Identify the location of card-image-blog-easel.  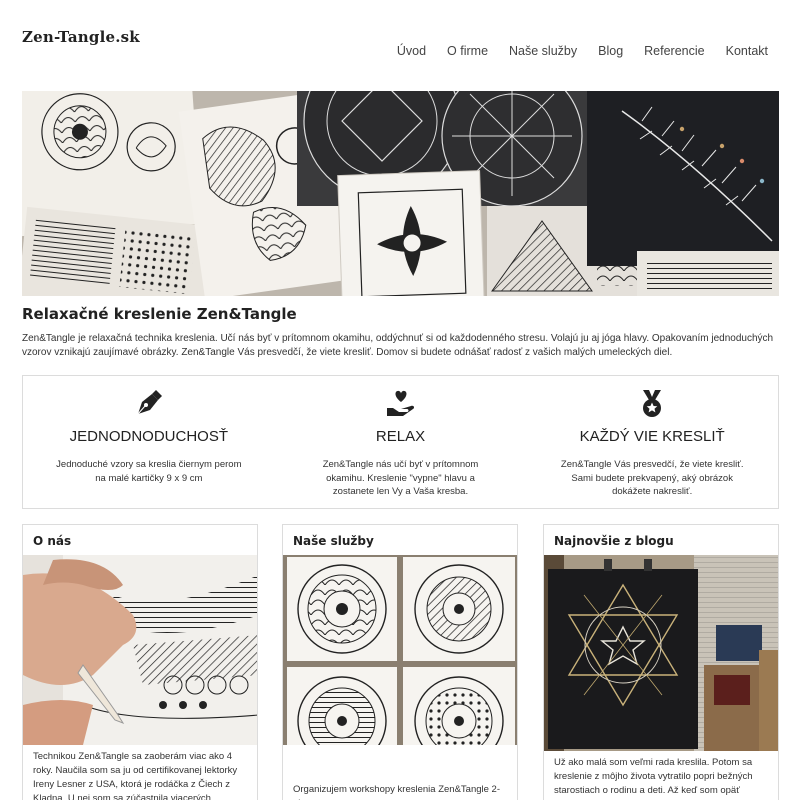
(661, 653).